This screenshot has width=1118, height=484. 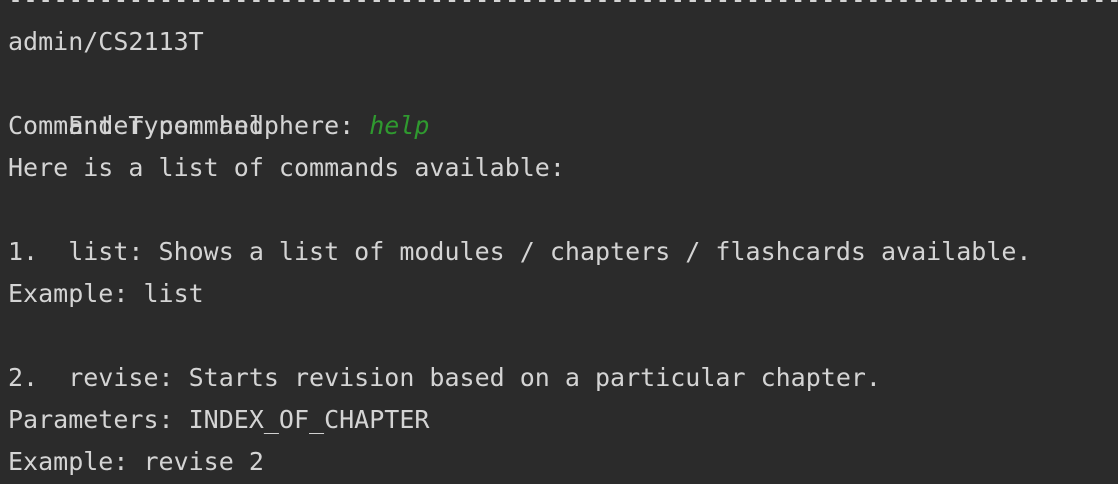 I want to click on command-parameters: Parameters: INDEX_OF_CHAPTER, so click(x=219, y=419).